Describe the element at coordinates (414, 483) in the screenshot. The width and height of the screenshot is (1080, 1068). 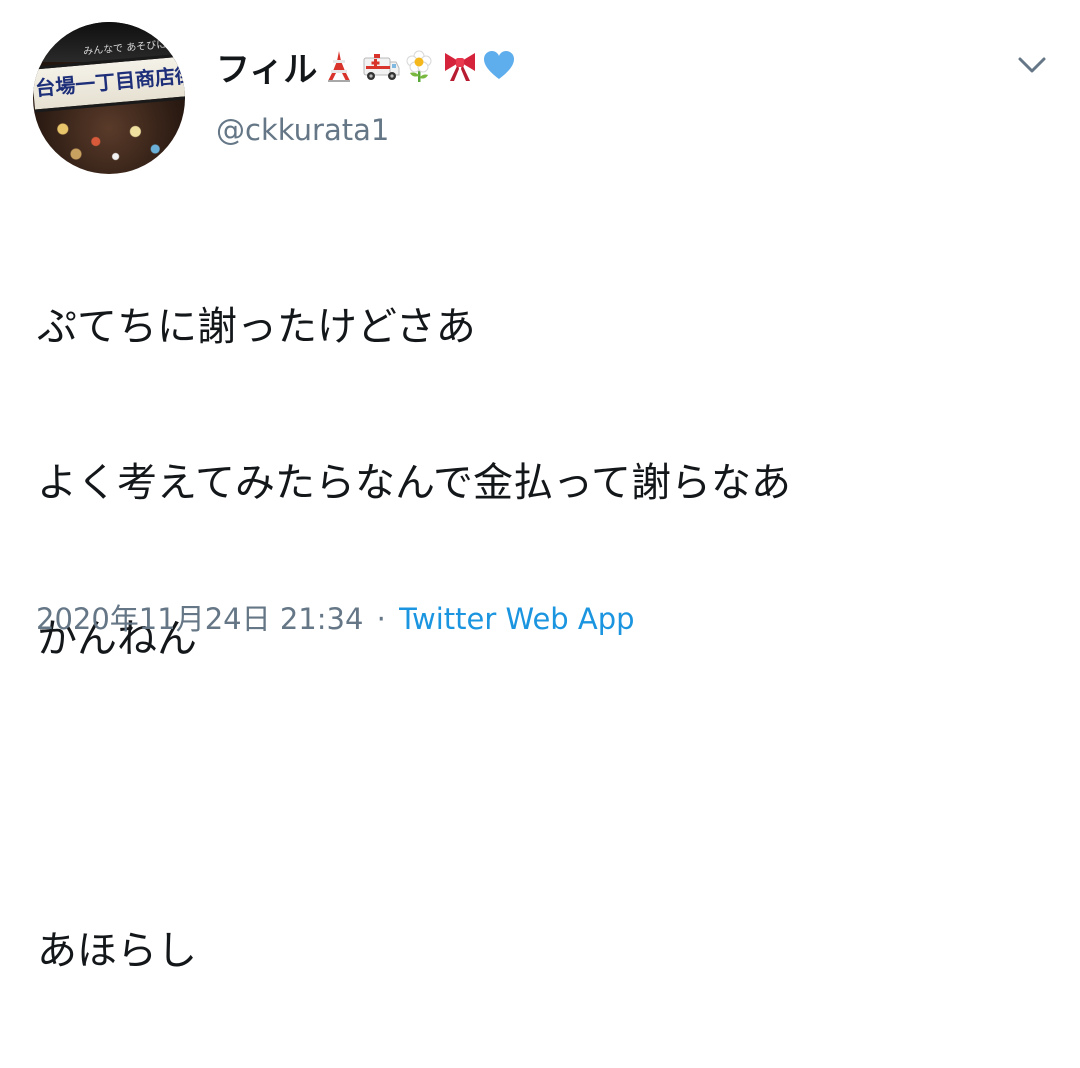
I see `tweet-text-line: よく考えてみたらなんで金払って謝らなあ` at that location.